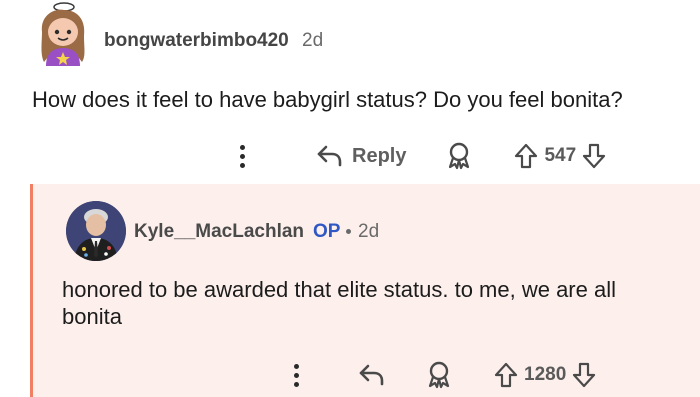 This screenshot has height=397, width=700. What do you see at coordinates (560, 155) in the screenshot?
I see `vote-count: 547` at bounding box center [560, 155].